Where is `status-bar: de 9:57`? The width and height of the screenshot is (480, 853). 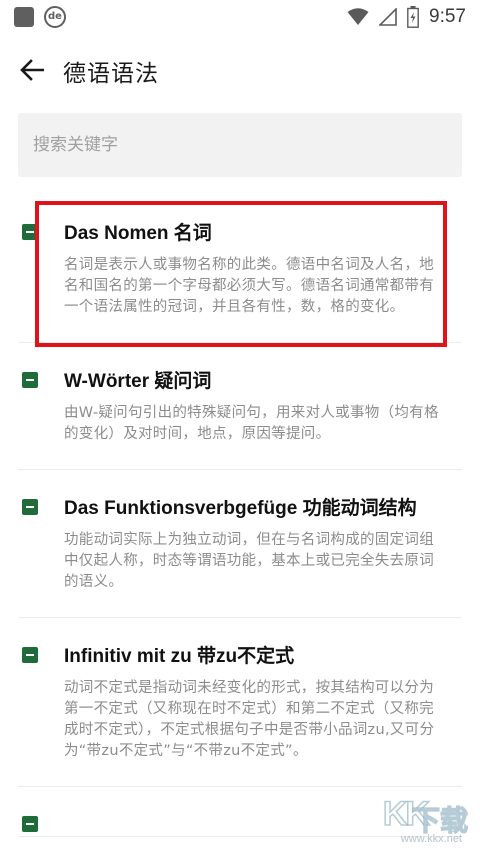 status-bar: de 9:57 is located at coordinates (240, 17).